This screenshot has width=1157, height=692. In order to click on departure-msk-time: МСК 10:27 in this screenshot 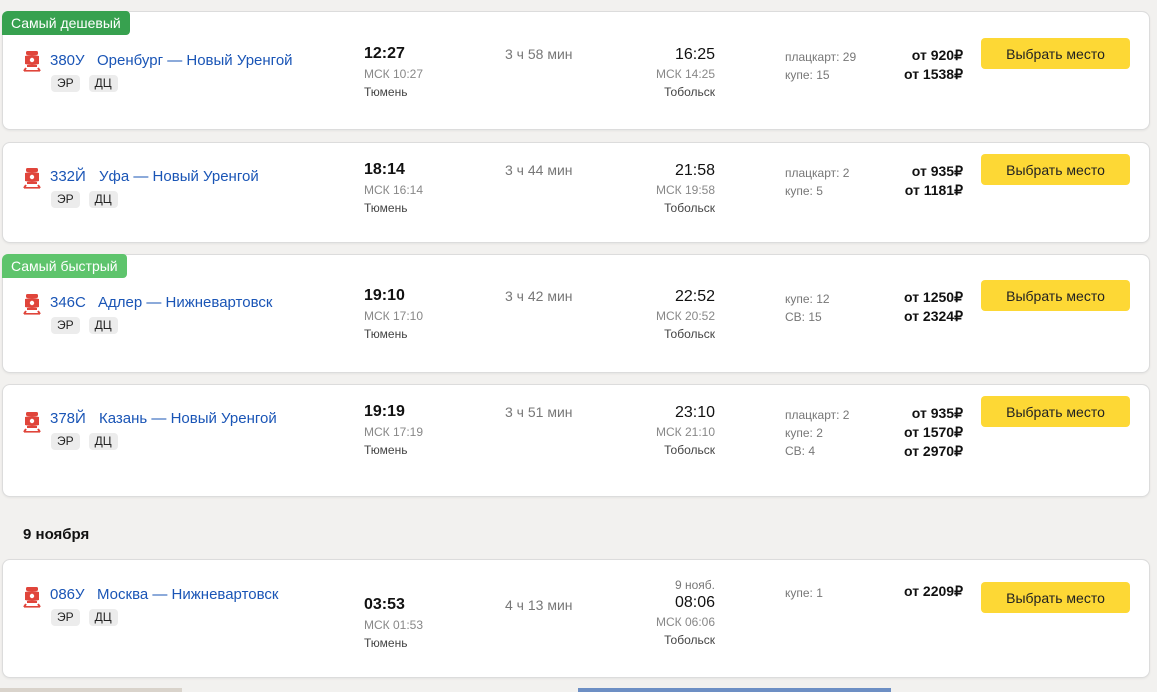, I will do `click(394, 74)`.